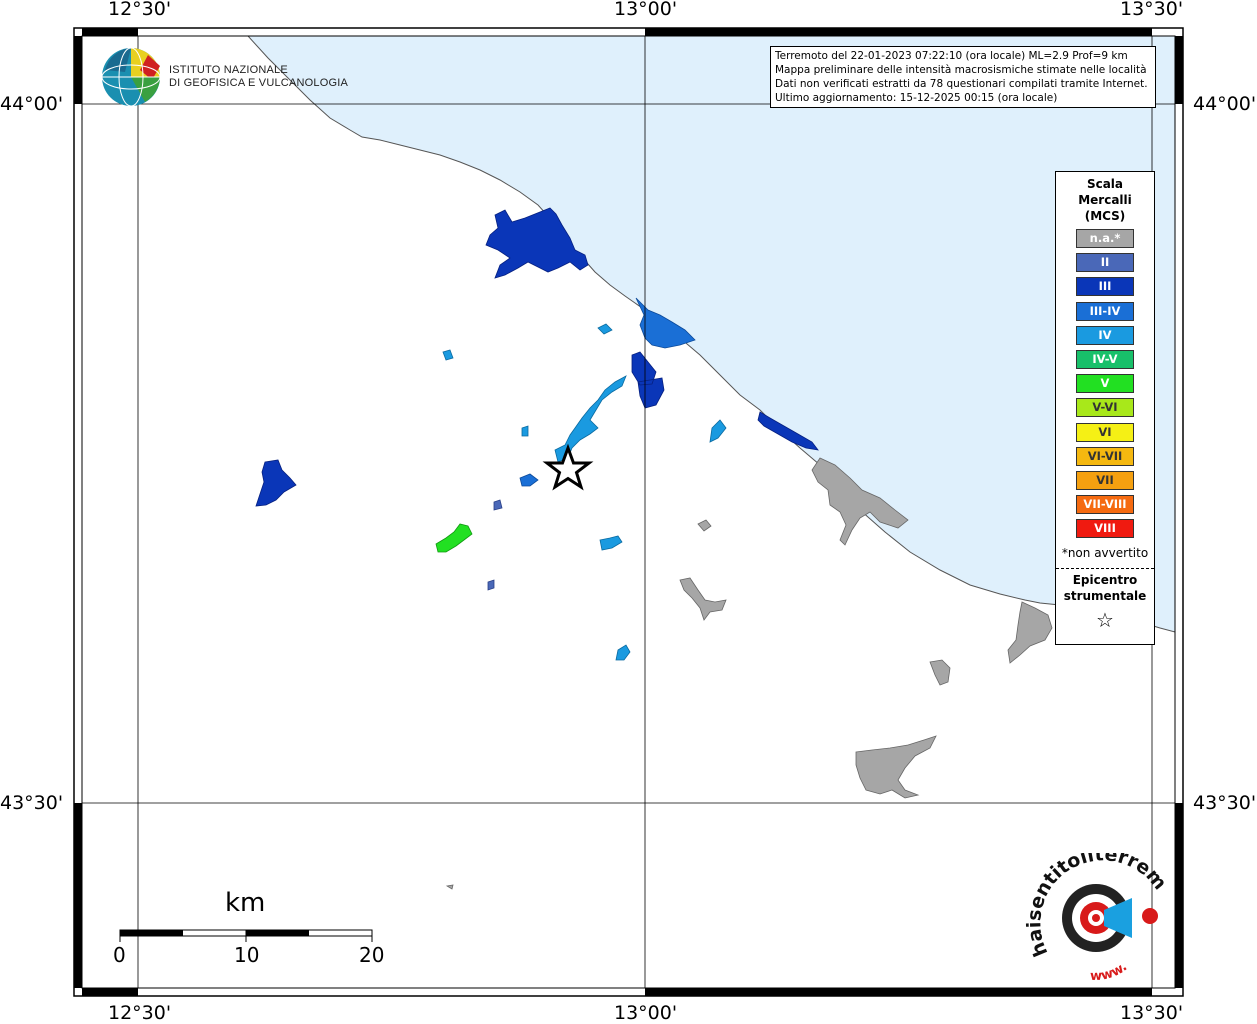  What do you see at coordinates (1152, 10) in the screenshot?
I see `lon-label-top-3: 13°30'` at bounding box center [1152, 10].